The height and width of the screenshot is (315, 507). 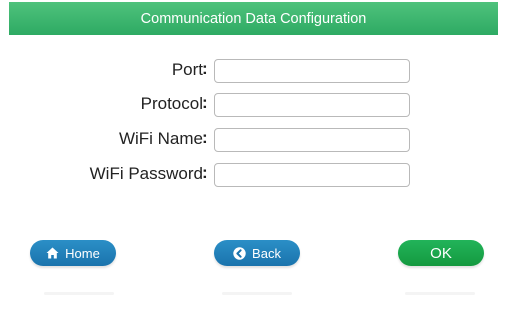 What do you see at coordinates (312, 175) in the screenshot?
I see `wifi-password-input` at bounding box center [312, 175].